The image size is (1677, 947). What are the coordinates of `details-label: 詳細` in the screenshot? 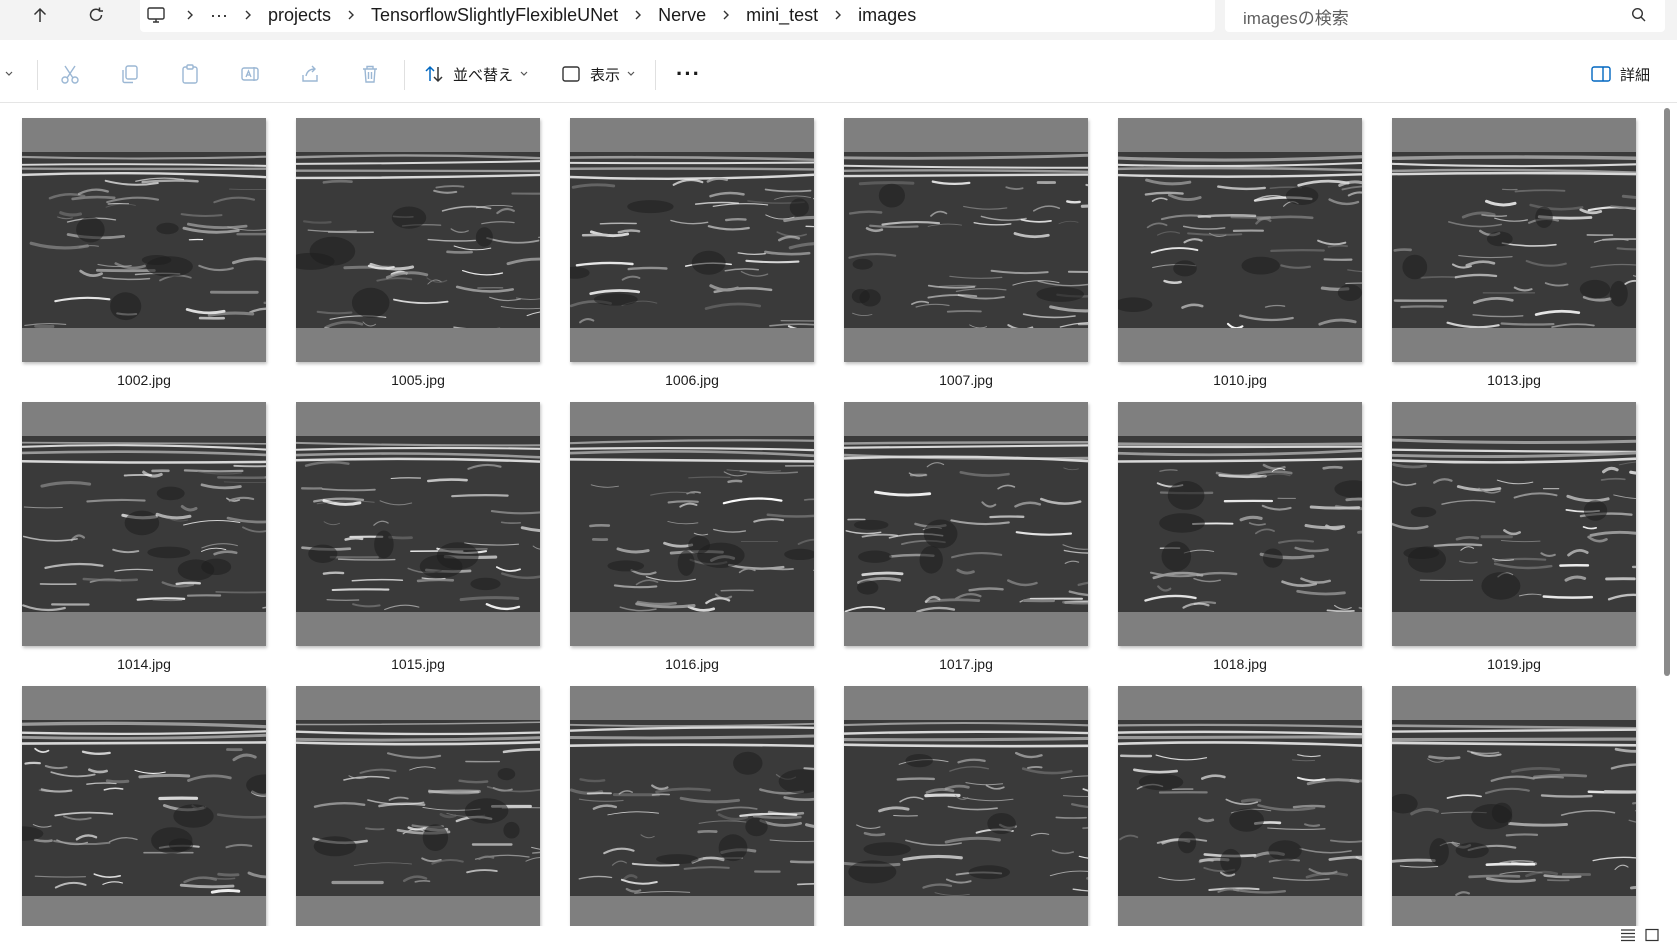 It's located at (1635, 75).